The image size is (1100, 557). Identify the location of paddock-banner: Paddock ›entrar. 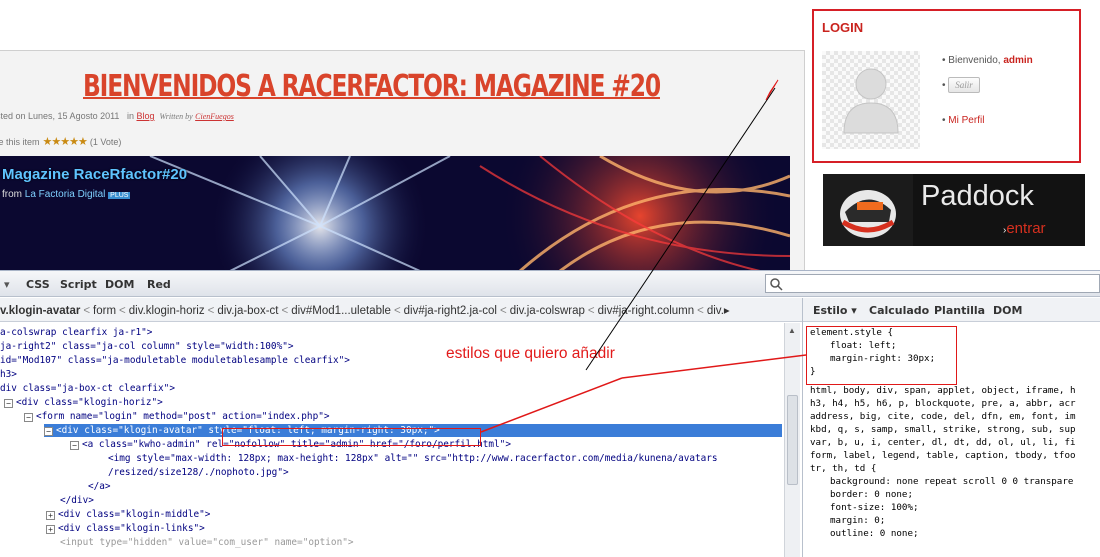
(954, 210).